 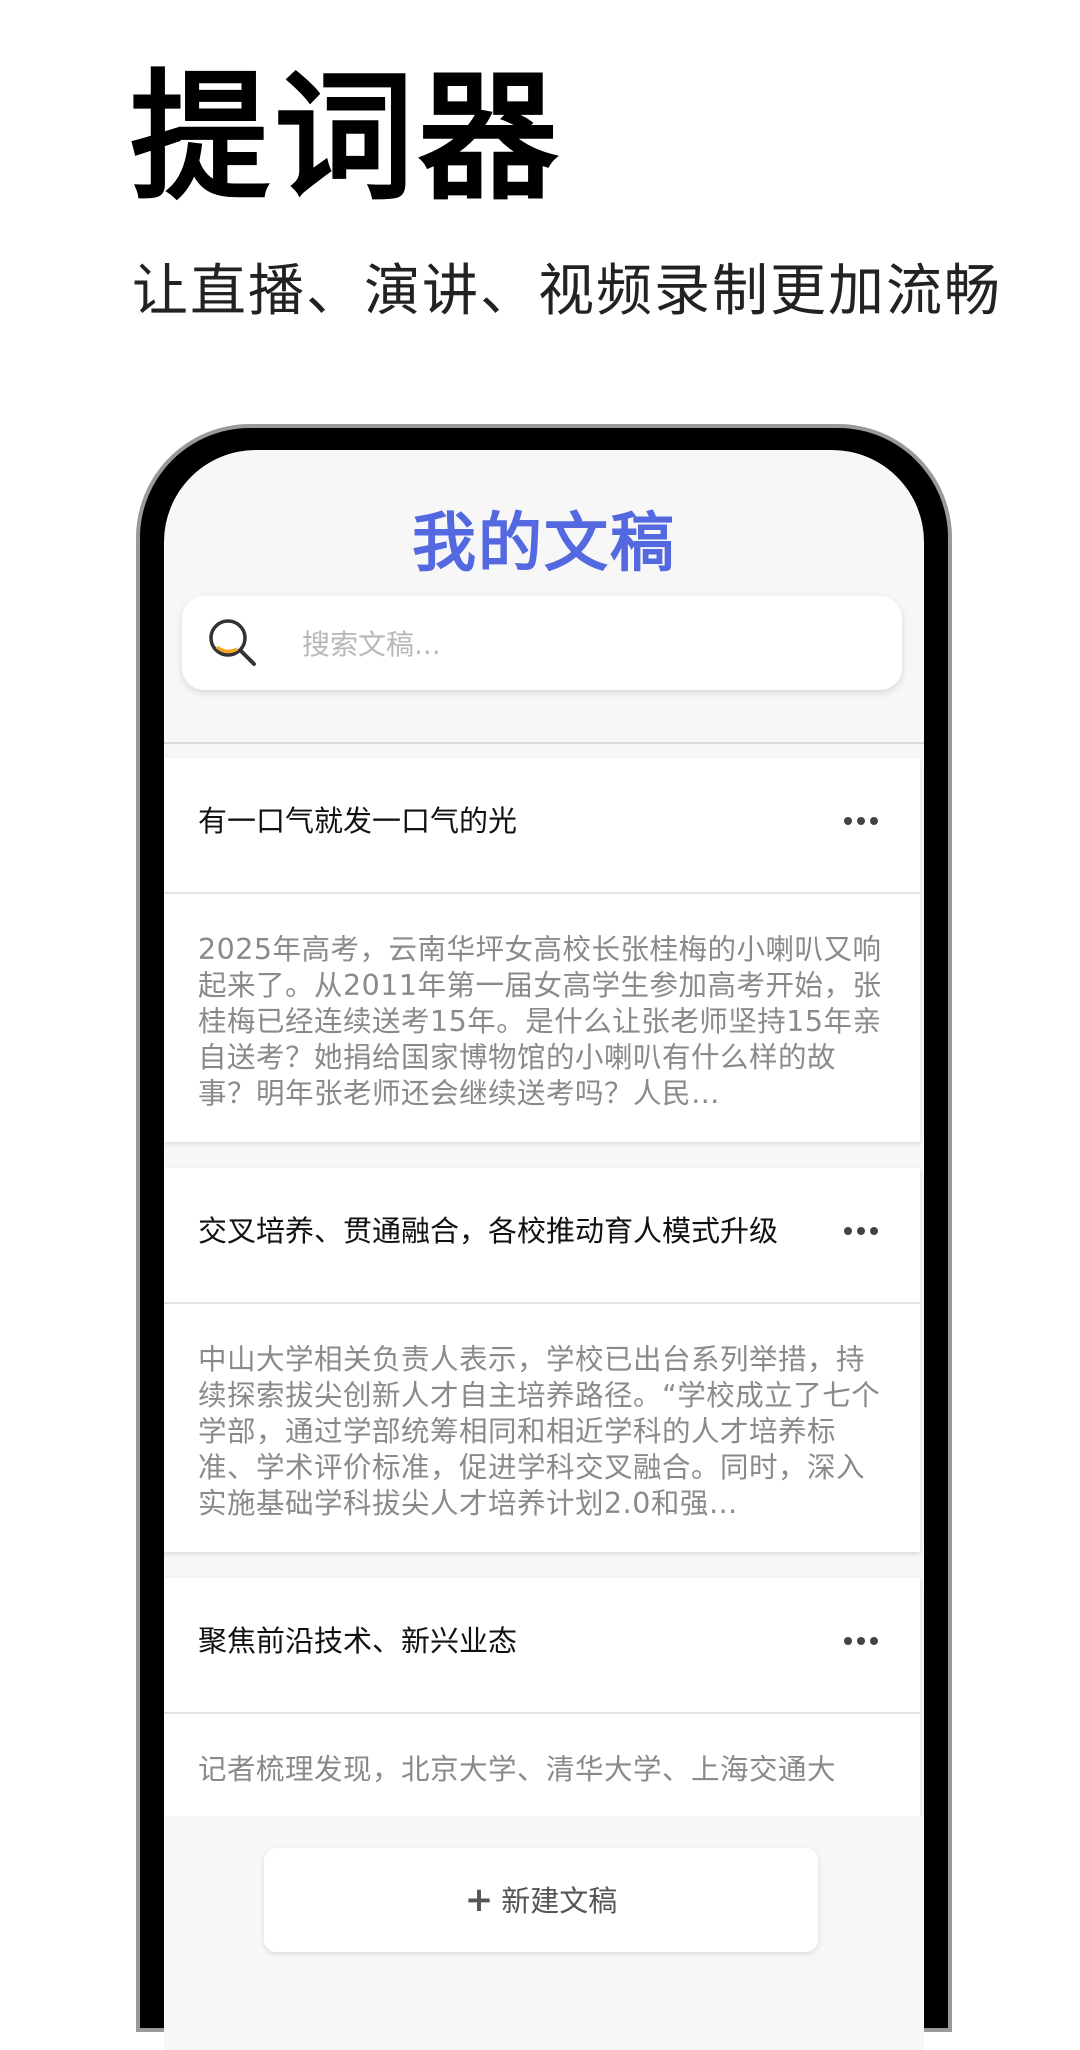 What do you see at coordinates (488, 1231) in the screenshot?
I see `document-title: 交叉培养、贯通融合，各校推动育人模式升级` at bounding box center [488, 1231].